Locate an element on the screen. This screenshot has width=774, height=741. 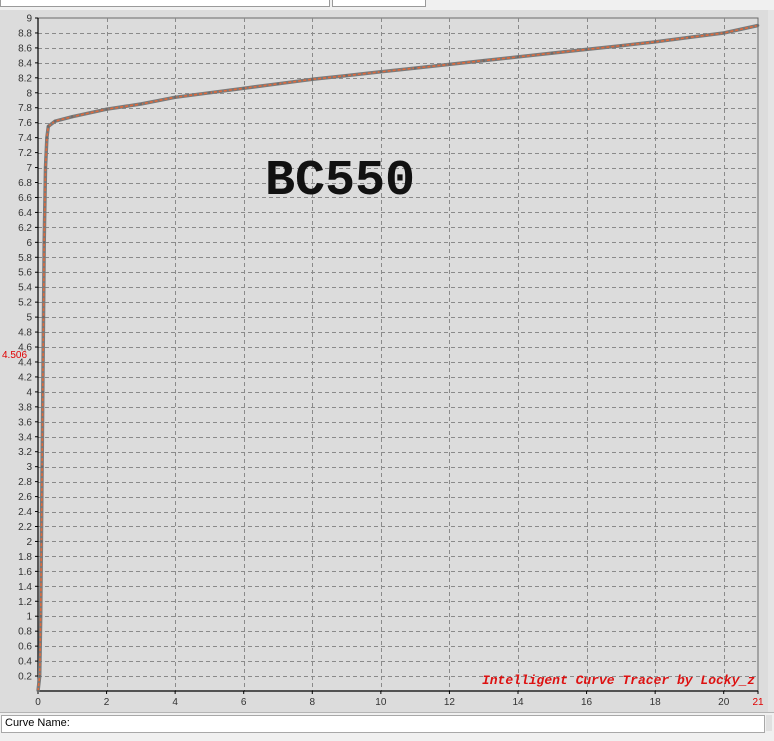
x-tick-label: 16 is located at coordinates (587, 702).